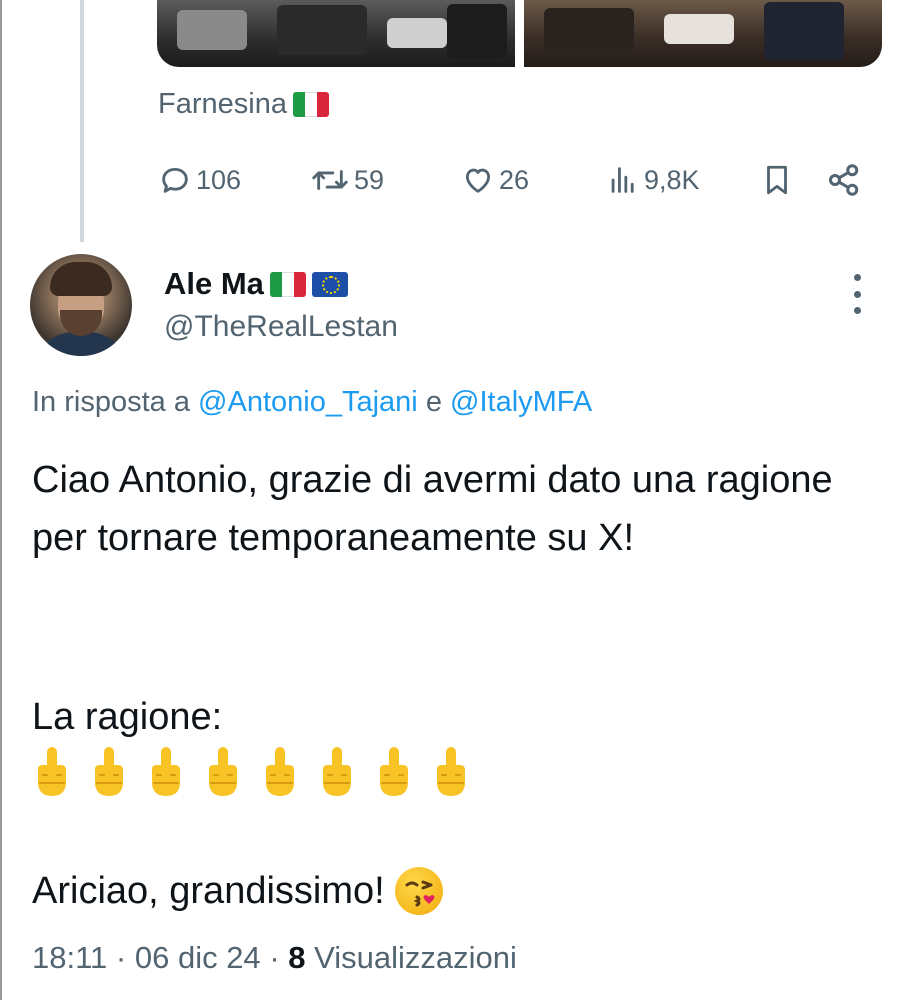  I want to click on more-options-button, so click(857, 294).